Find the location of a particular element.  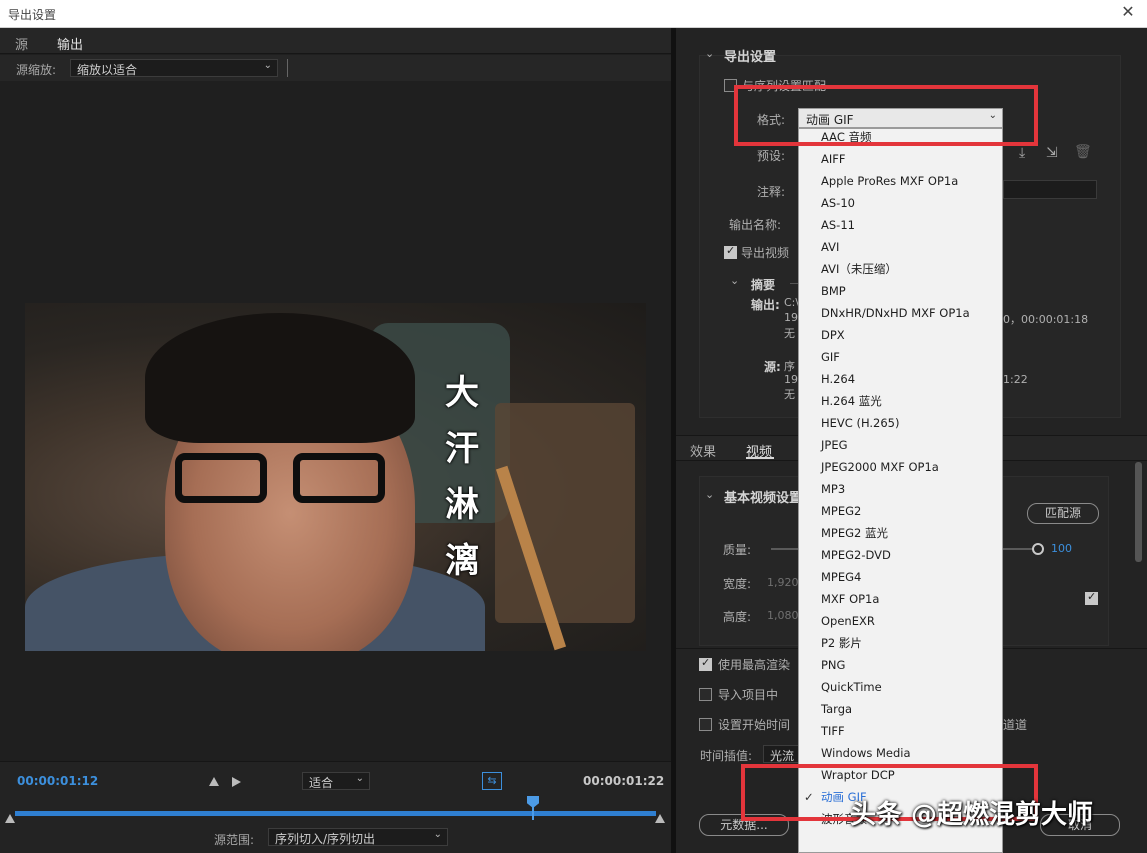

fit-dropdown: 适合 ⌄ is located at coordinates (336, 781).